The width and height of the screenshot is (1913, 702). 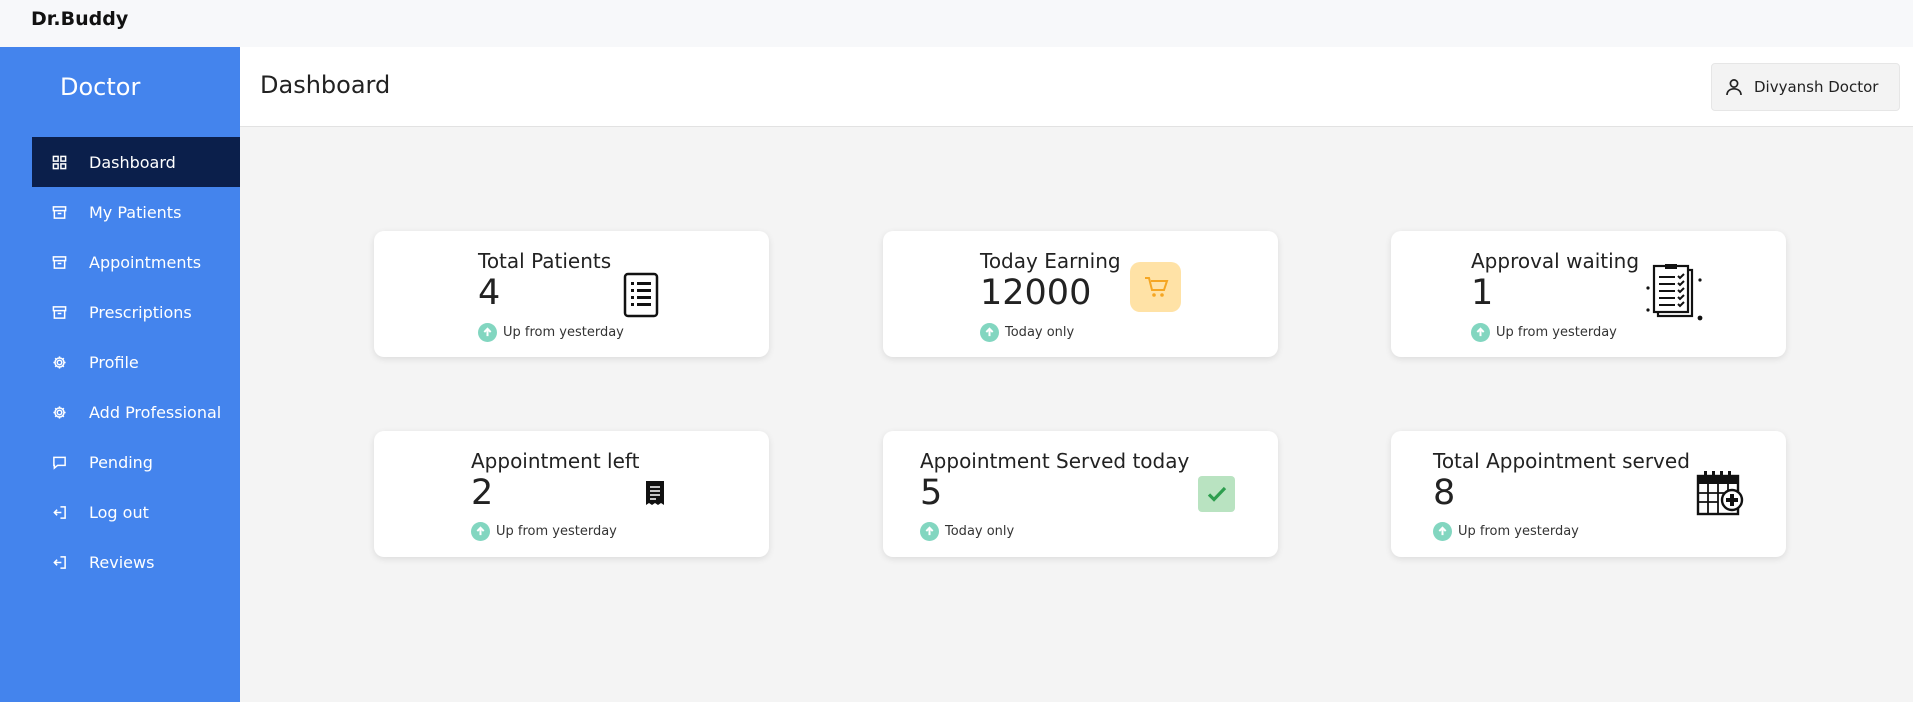 I want to click on checklist-icon, so click(x=1675, y=294).